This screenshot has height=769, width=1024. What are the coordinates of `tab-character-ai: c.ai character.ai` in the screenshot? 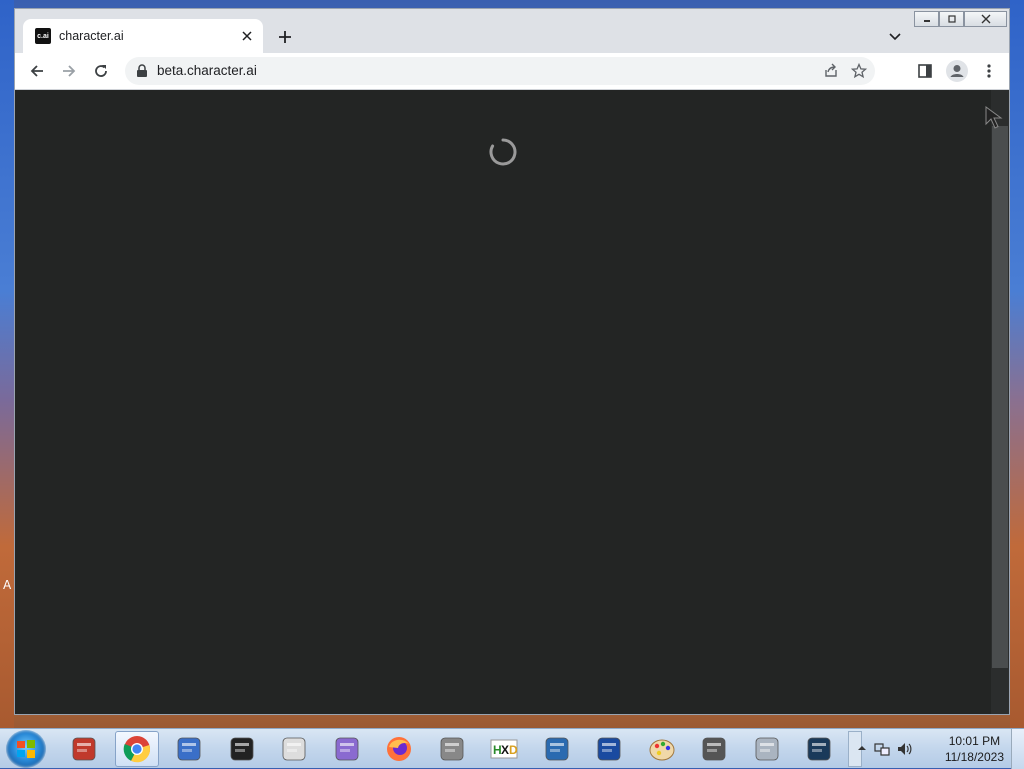 It's located at (143, 36).